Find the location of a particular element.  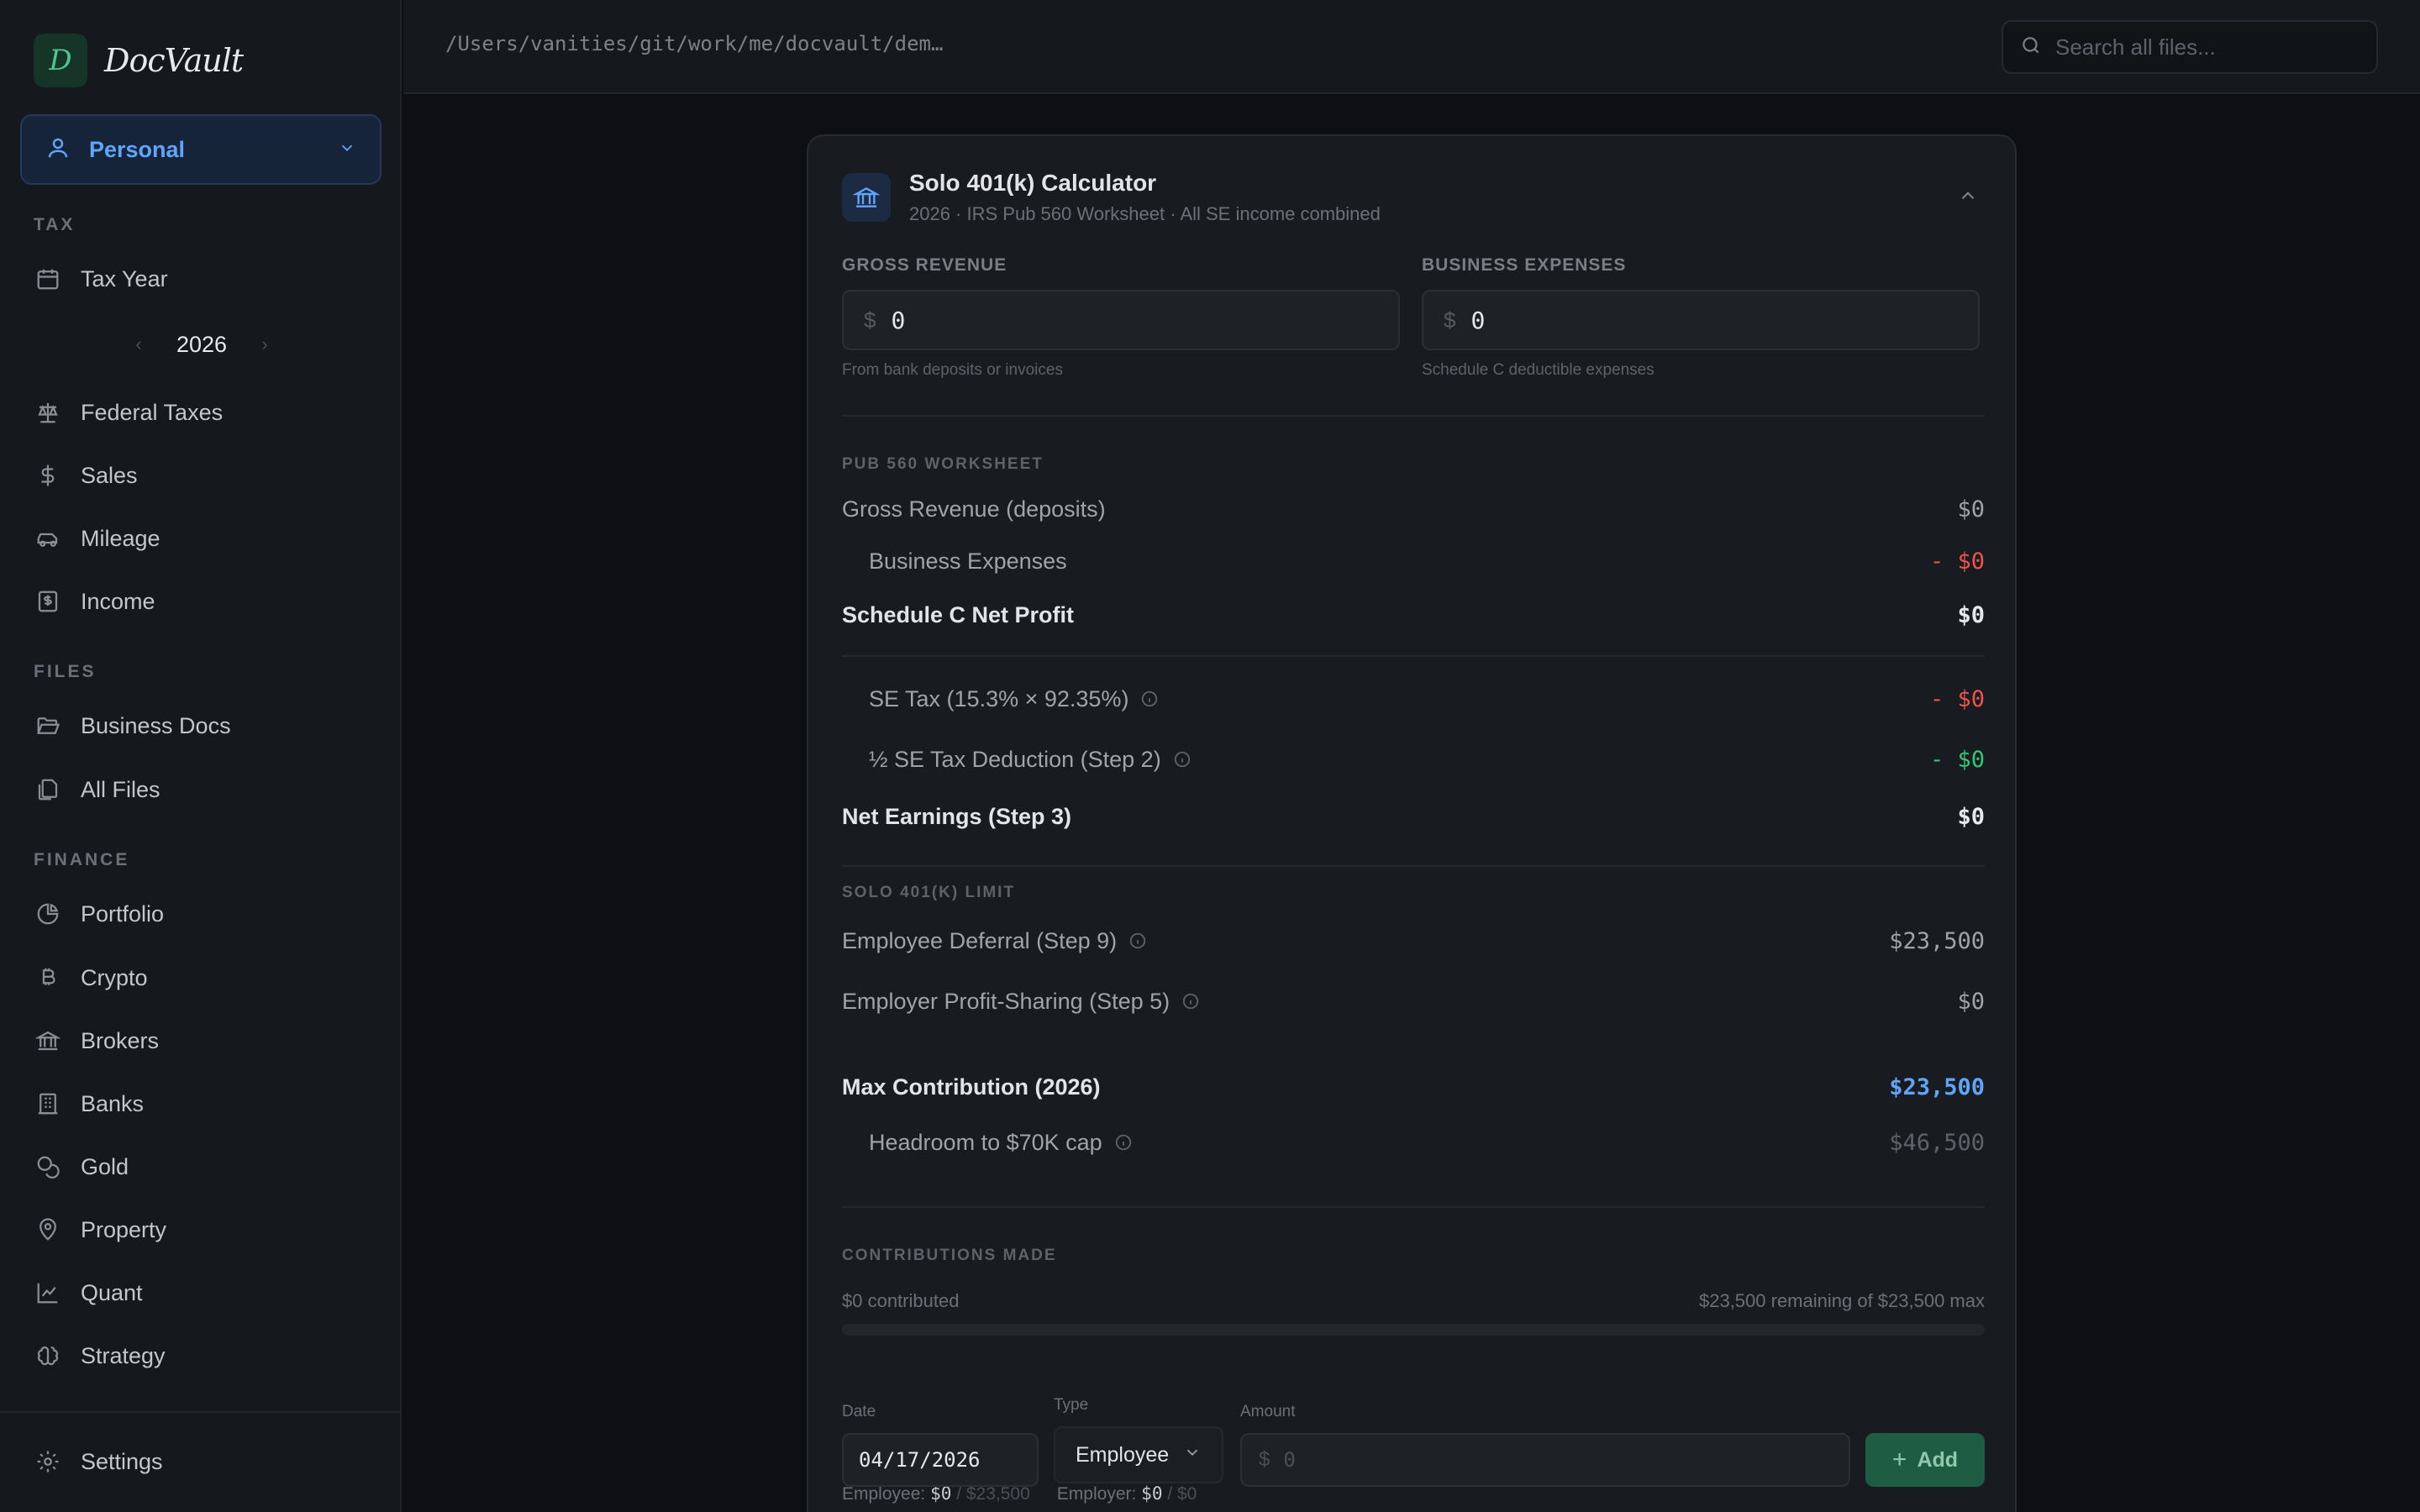

bitcoin-icon is located at coordinates (48, 977).